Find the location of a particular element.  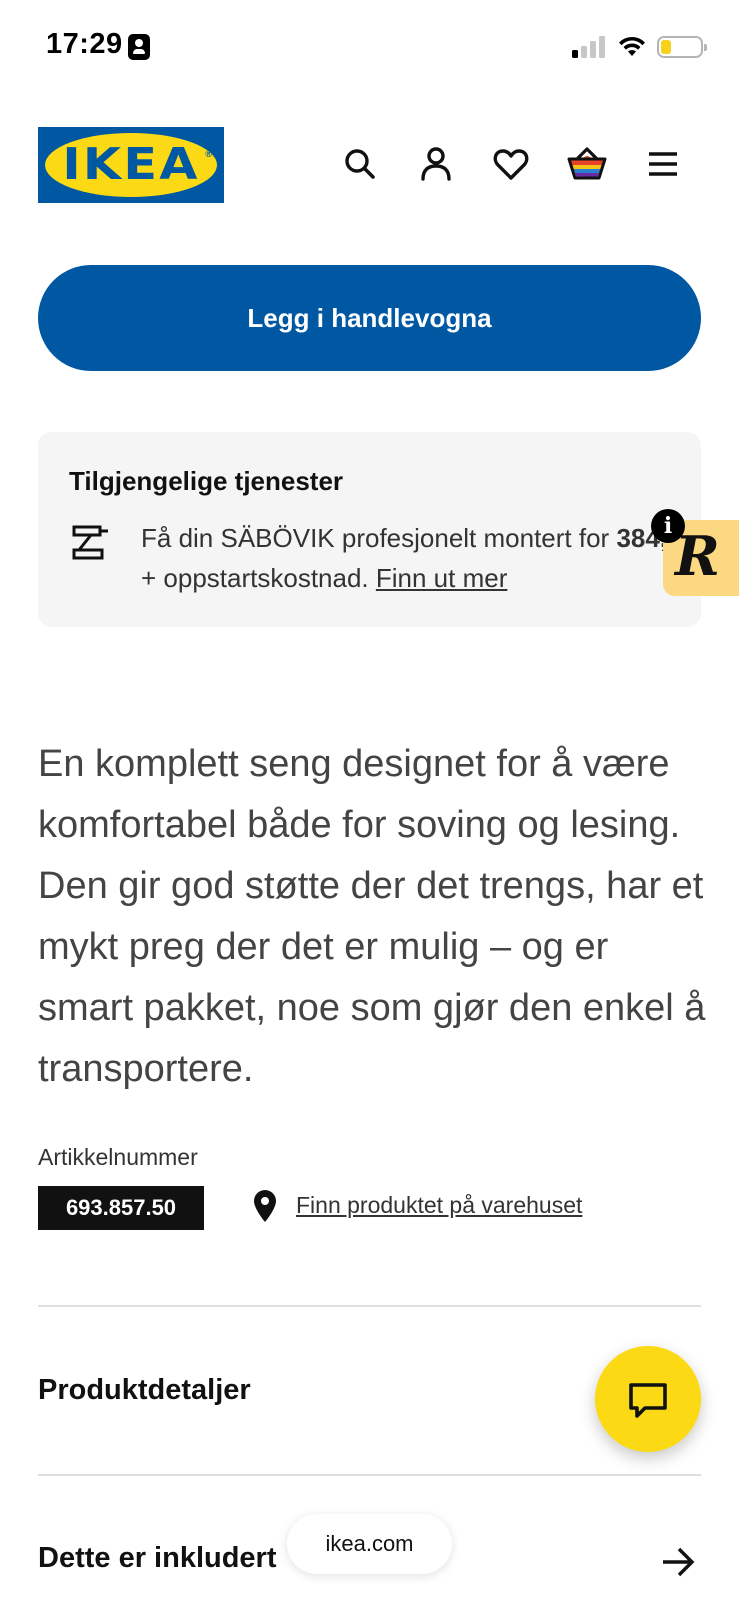

menu-icon is located at coordinates (663, 164).